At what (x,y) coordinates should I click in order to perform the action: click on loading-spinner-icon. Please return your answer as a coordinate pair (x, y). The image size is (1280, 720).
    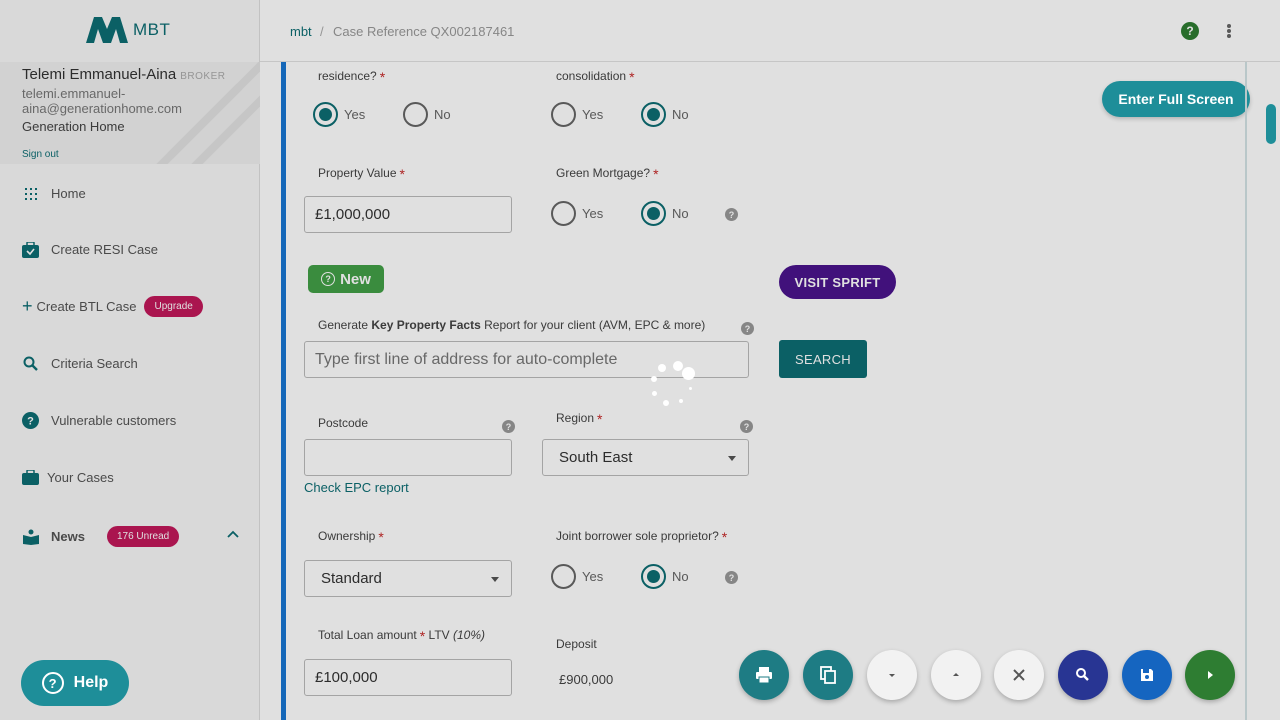
    Looking at the image, I should click on (672, 386).